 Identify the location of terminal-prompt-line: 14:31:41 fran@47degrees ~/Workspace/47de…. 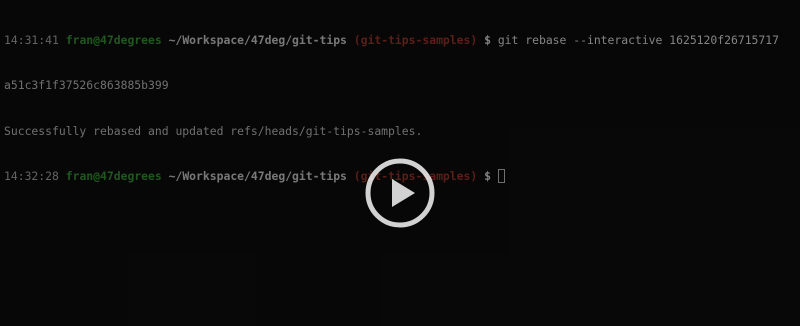
(400, 40).